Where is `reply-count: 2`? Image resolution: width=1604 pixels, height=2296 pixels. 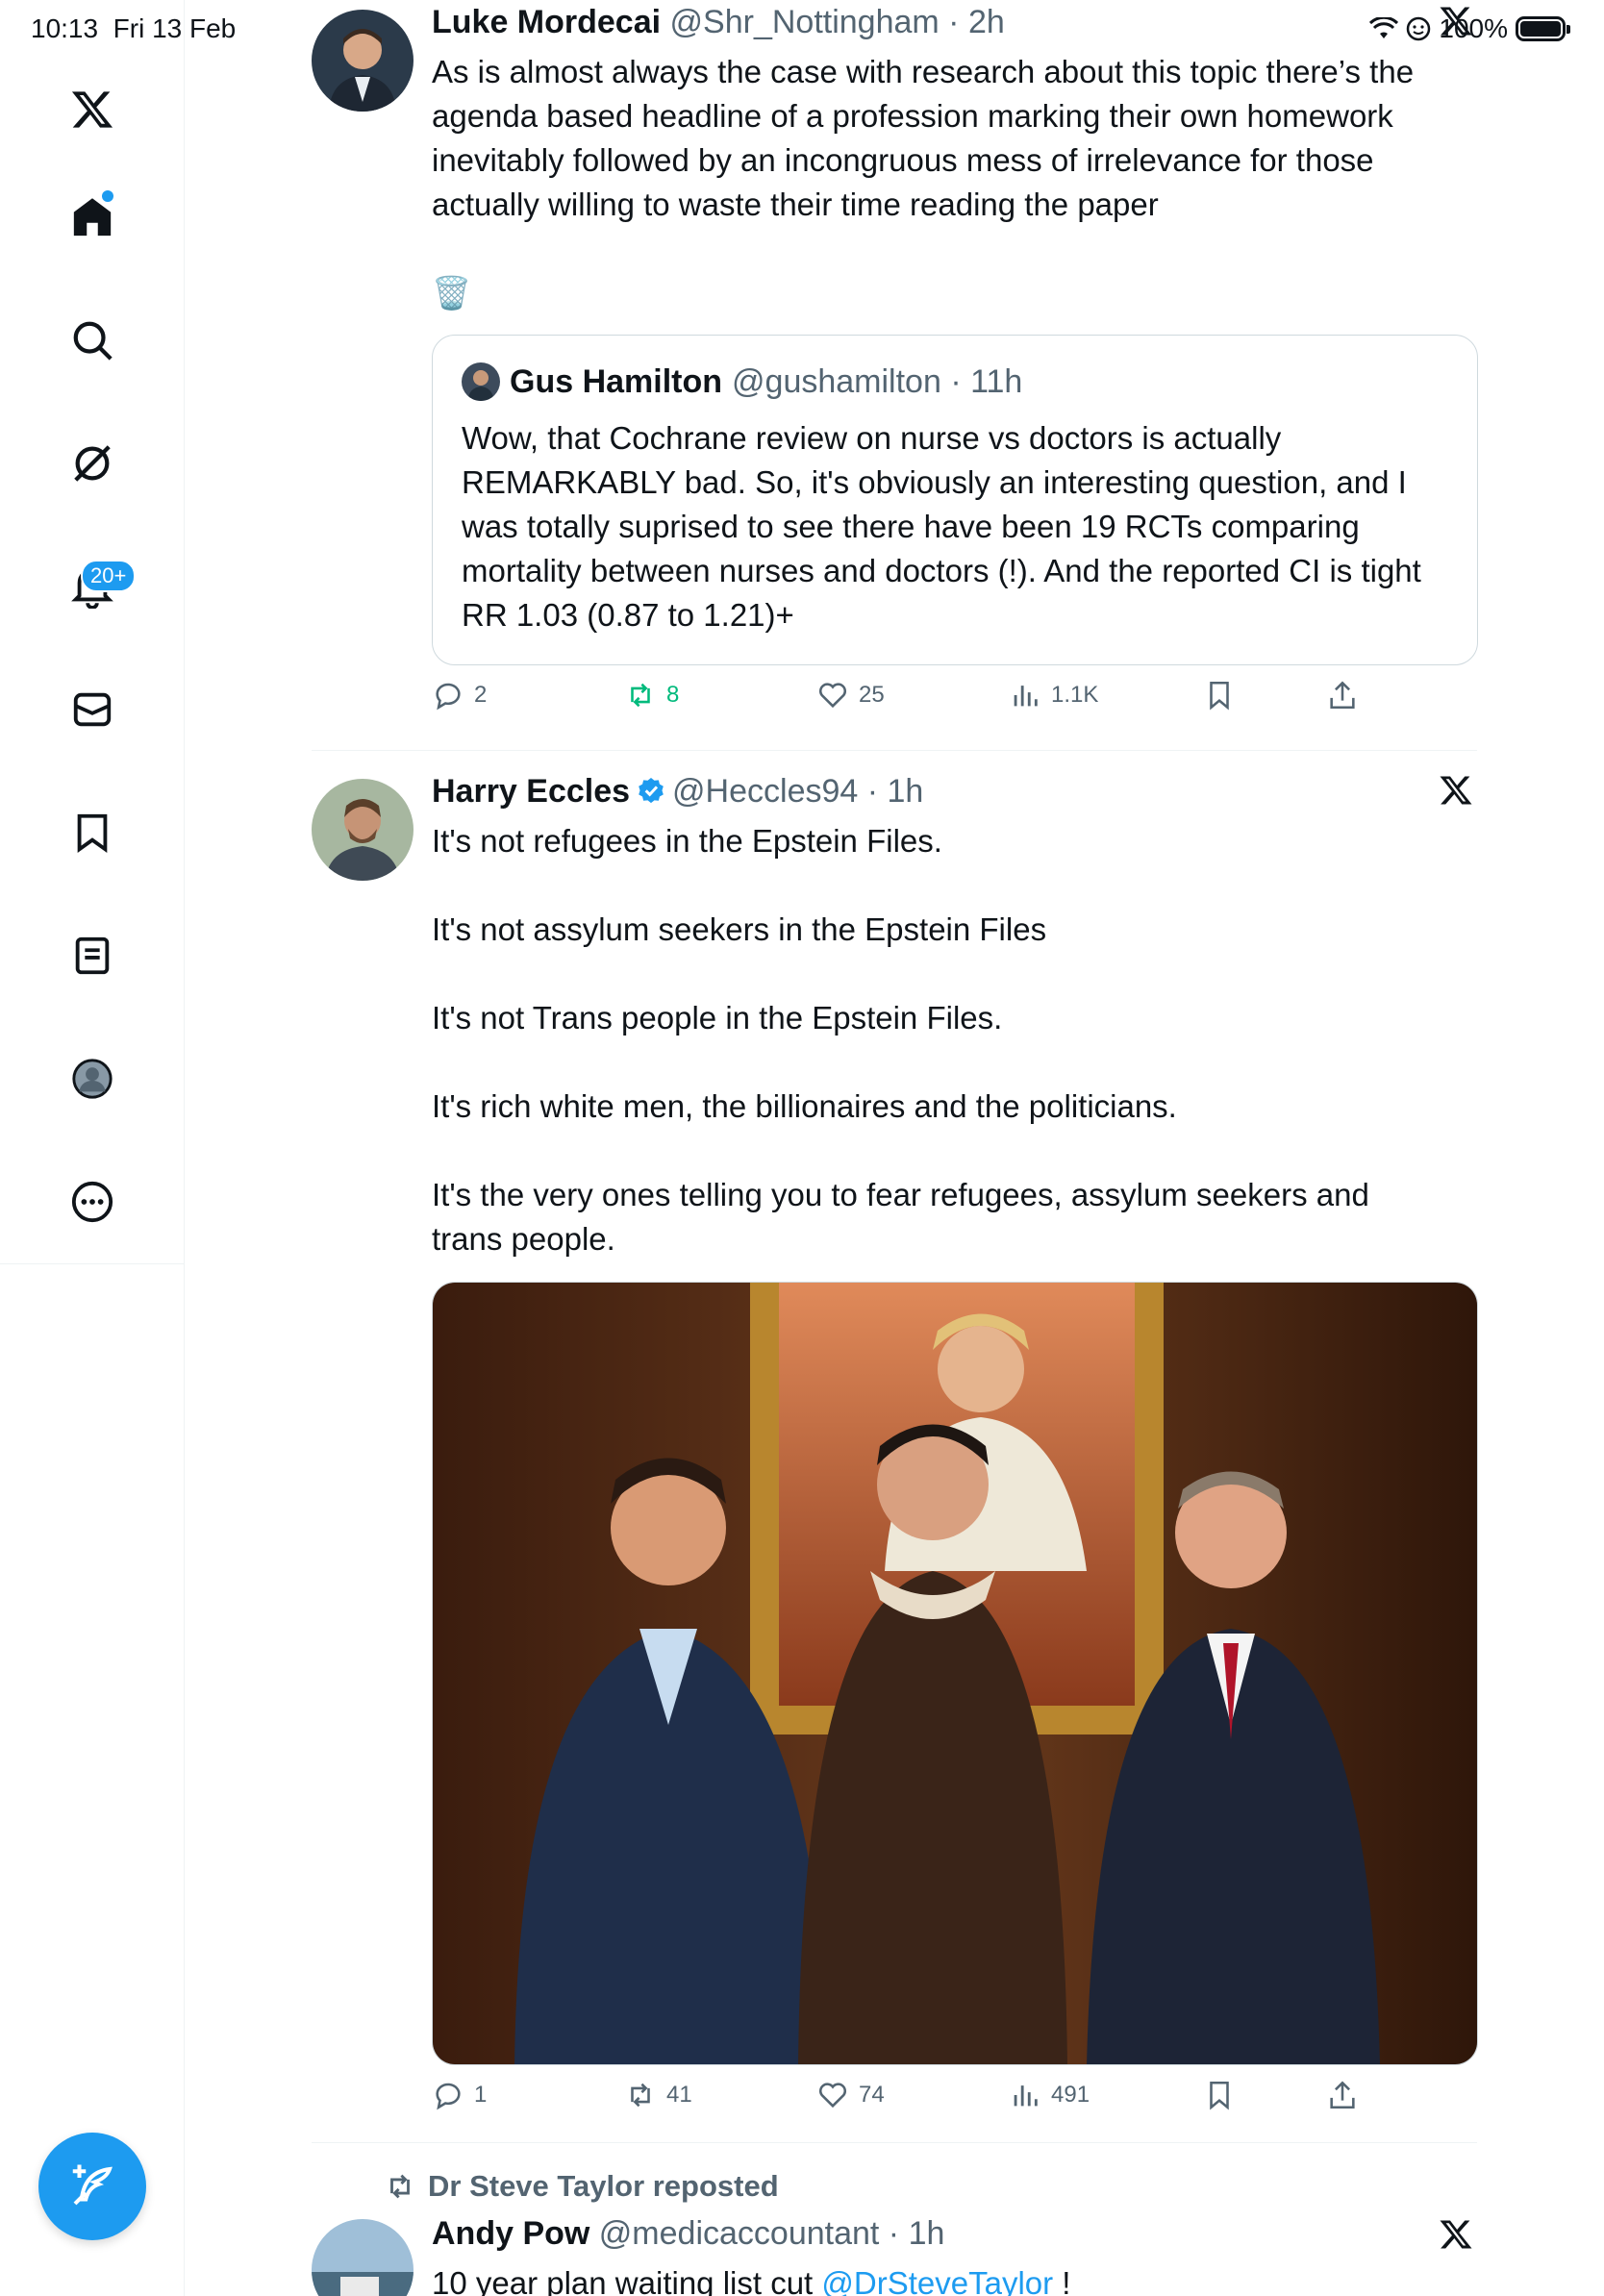
reply-count: 2 is located at coordinates (481, 695).